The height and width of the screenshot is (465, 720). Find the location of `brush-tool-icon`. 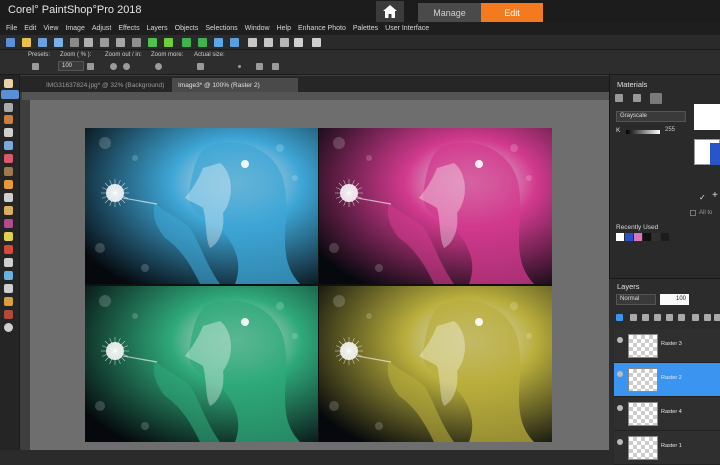

brush-tool-icon is located at coordinates (8, 184).